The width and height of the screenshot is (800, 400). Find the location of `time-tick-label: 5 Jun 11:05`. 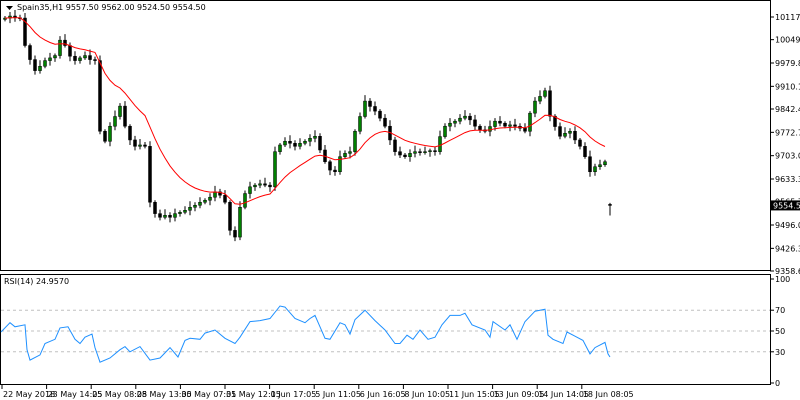

time-tick-label: 5 Jun 11:05 is located at coordinates (338, 394).